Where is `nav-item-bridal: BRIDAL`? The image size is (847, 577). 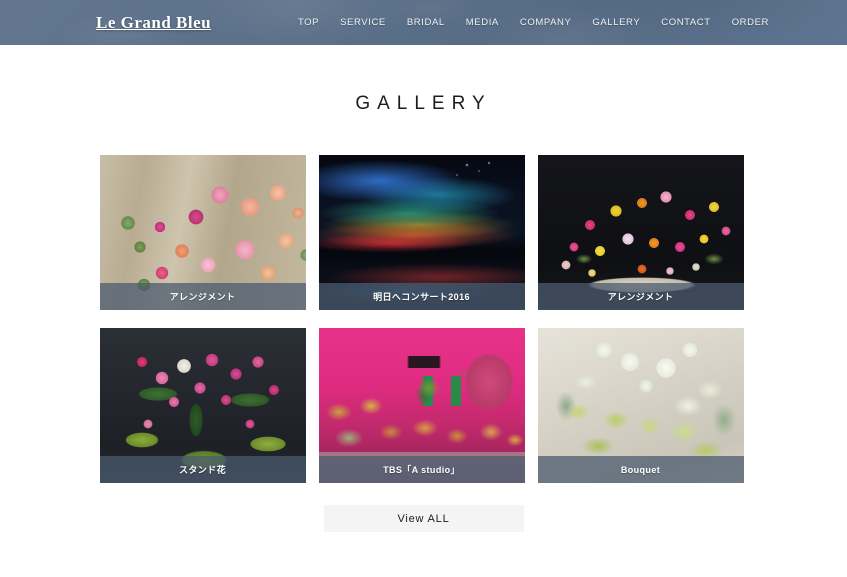 nav-item-bridal: BRIDAL is located at coordinates (426, 22).